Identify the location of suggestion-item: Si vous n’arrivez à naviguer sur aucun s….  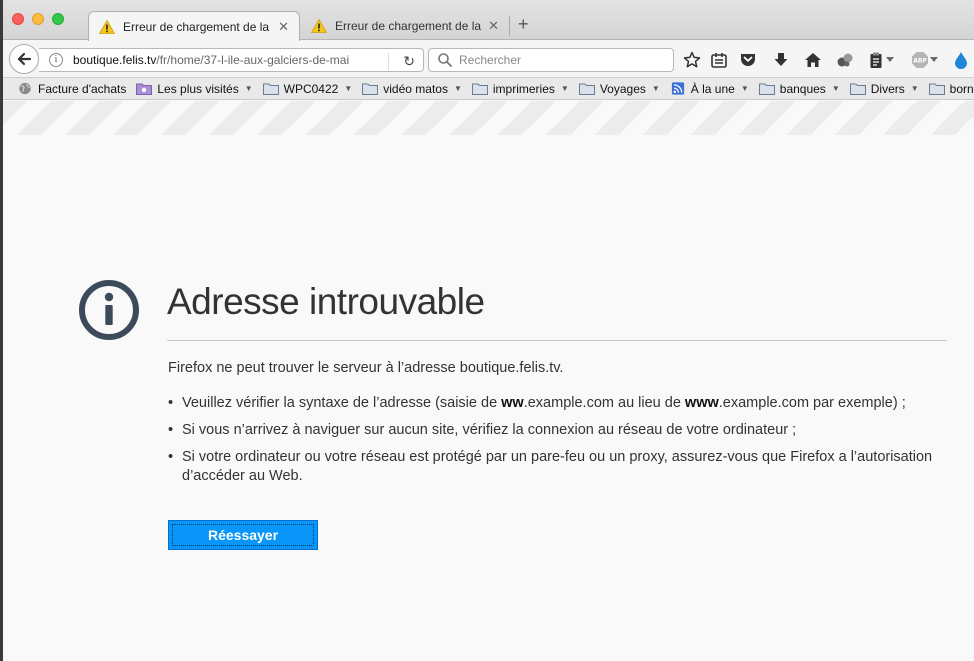
(563, 430).